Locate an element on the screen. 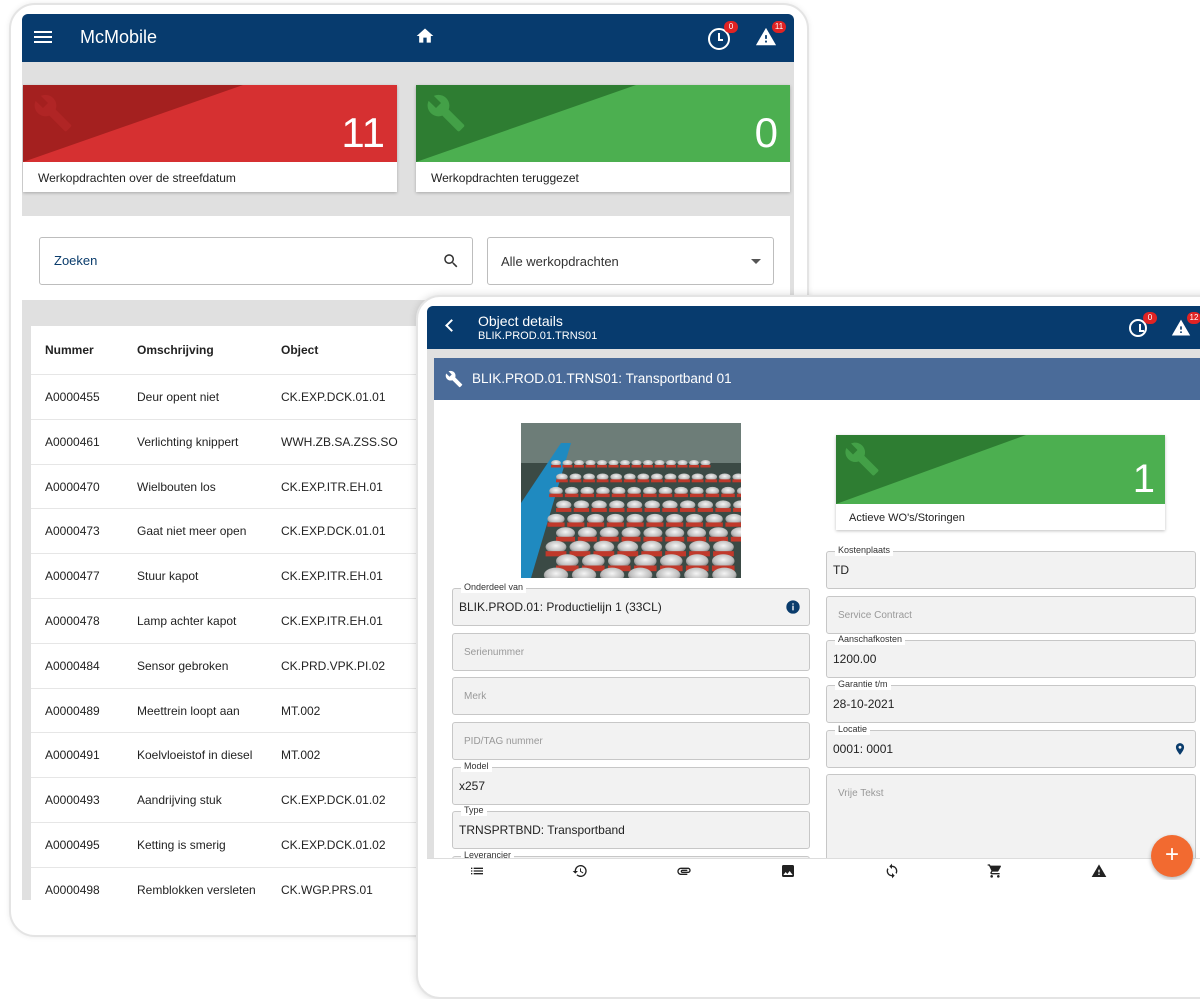 The height and width of the screenshot is (999, 1200). table-row: A0000477 Stuur kapot CK.EXP.ITR.EH.01 is located at coordinates (231, 575).